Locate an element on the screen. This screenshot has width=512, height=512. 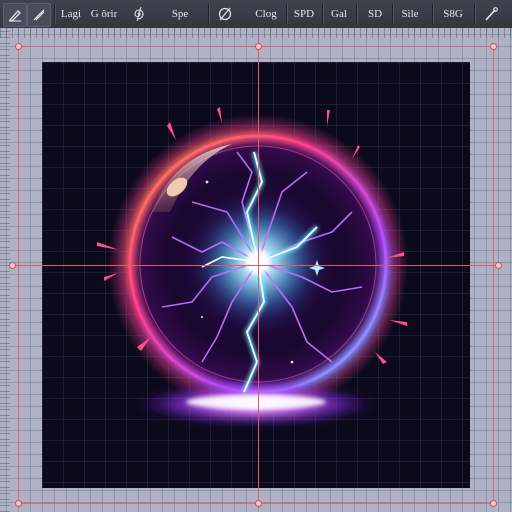
toolbar-item-sile: Sile is located at coordinates (410, 14).